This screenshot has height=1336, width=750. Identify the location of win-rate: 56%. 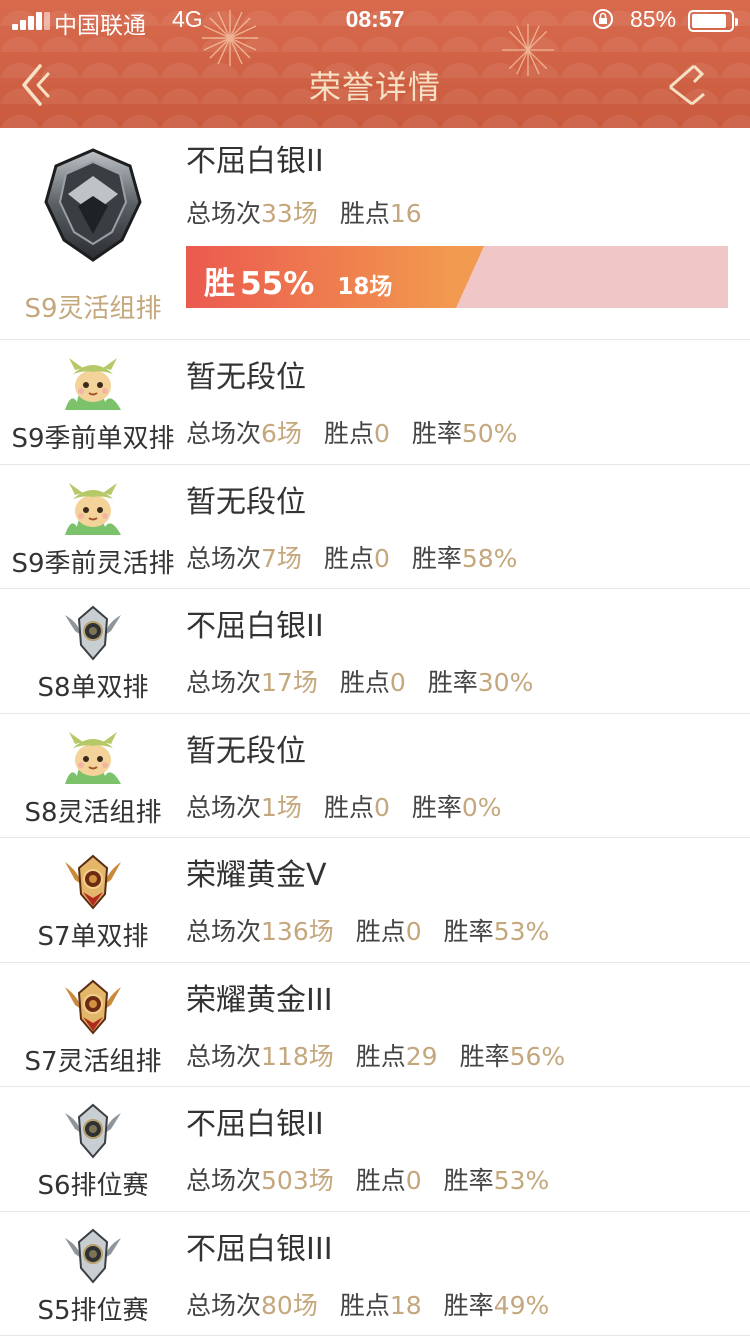
(538, 1056).